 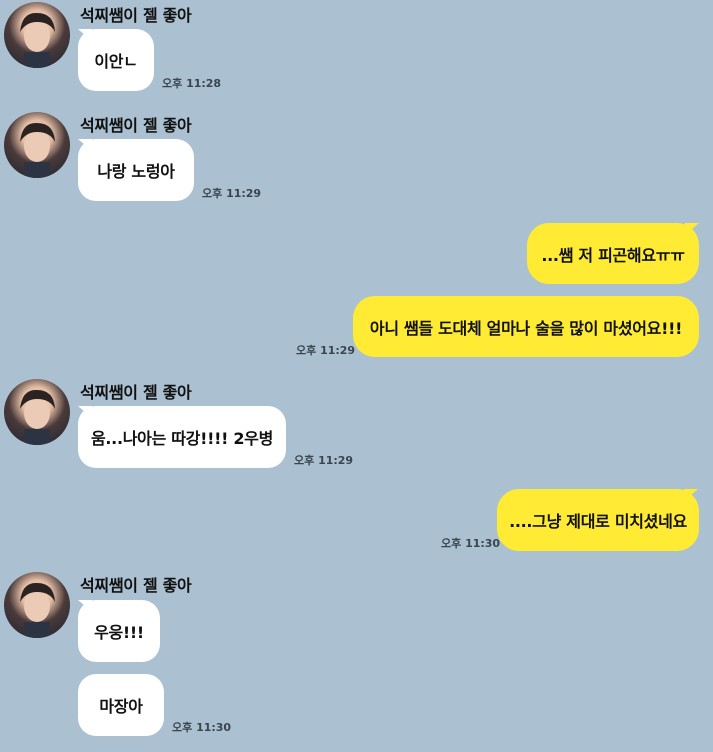 What do you see at coordinates (192, 83) in the screenshot?
I see `message-time: 오후 11:28` at bounding box center [192, 83].